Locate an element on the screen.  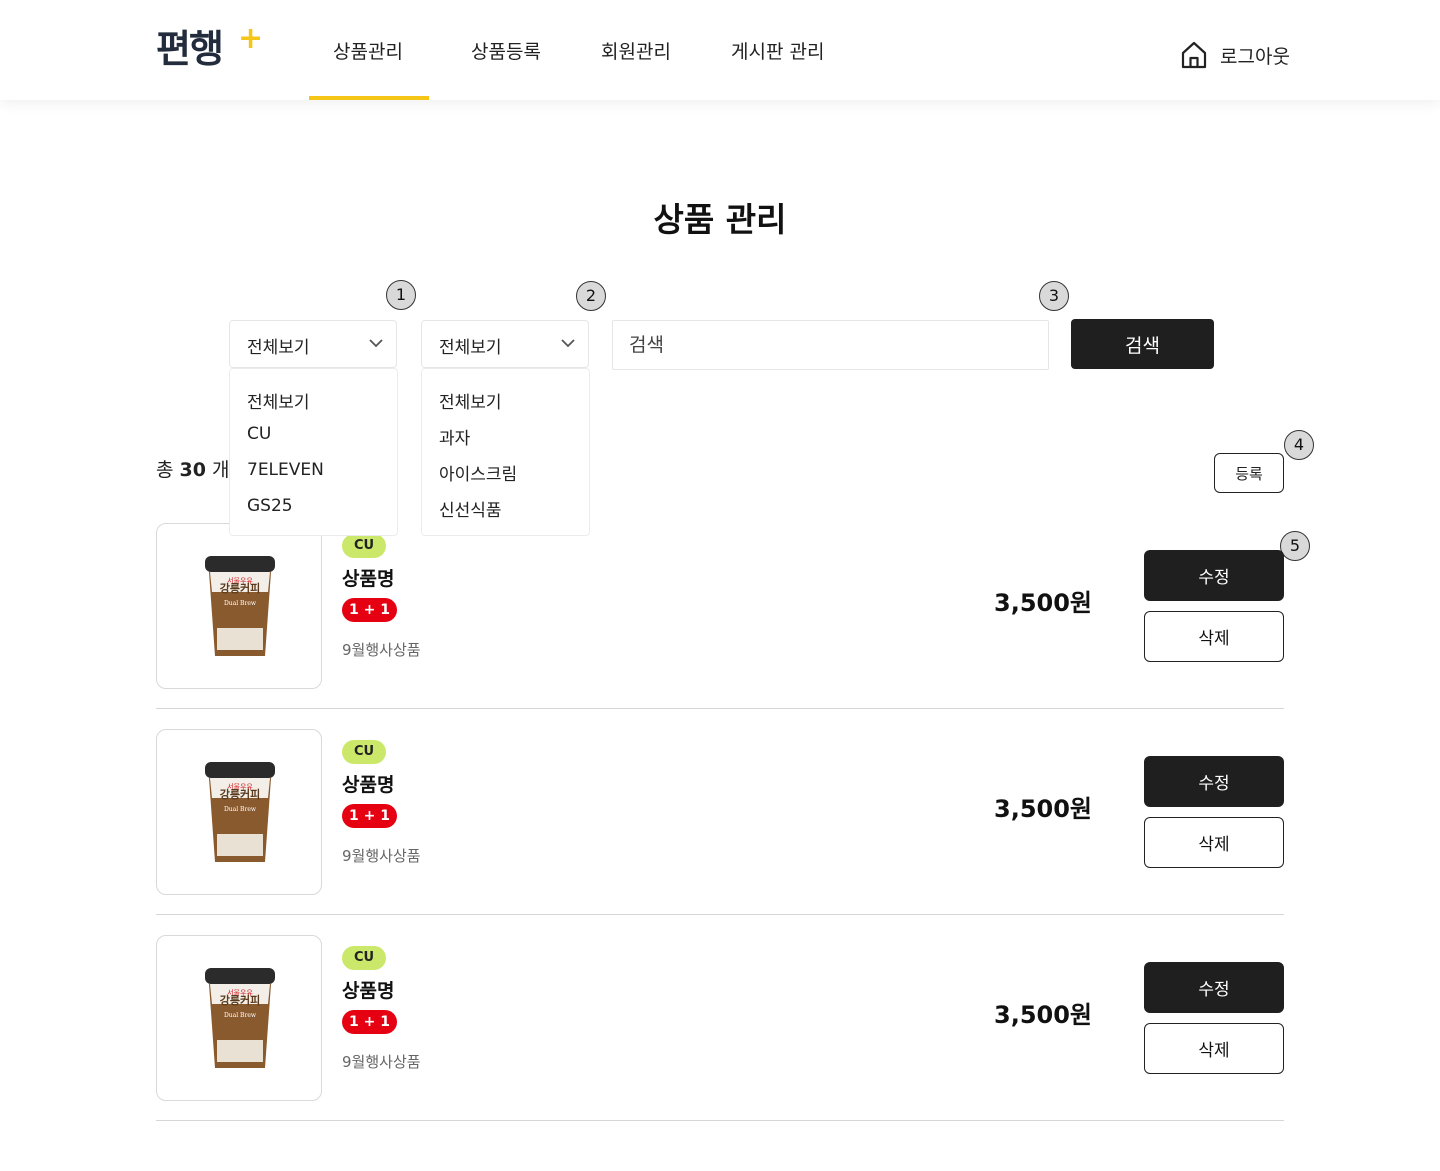
app-logo: 편행 + is located at coordinates (209, 46).